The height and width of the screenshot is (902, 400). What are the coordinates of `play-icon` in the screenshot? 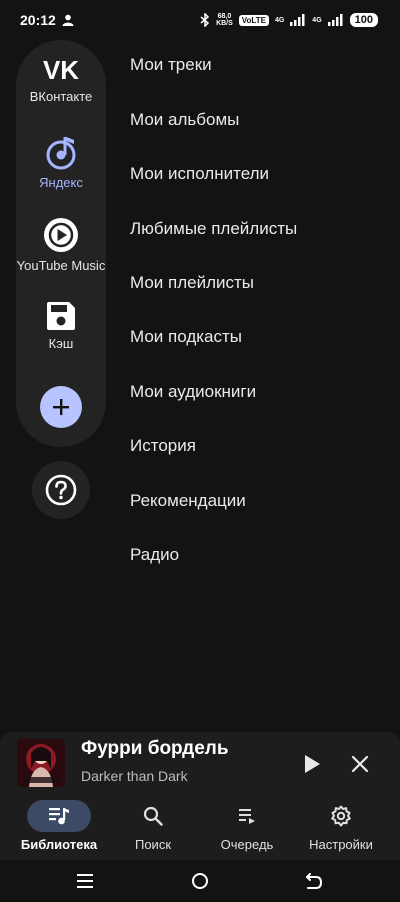 It's located at (312, 764).